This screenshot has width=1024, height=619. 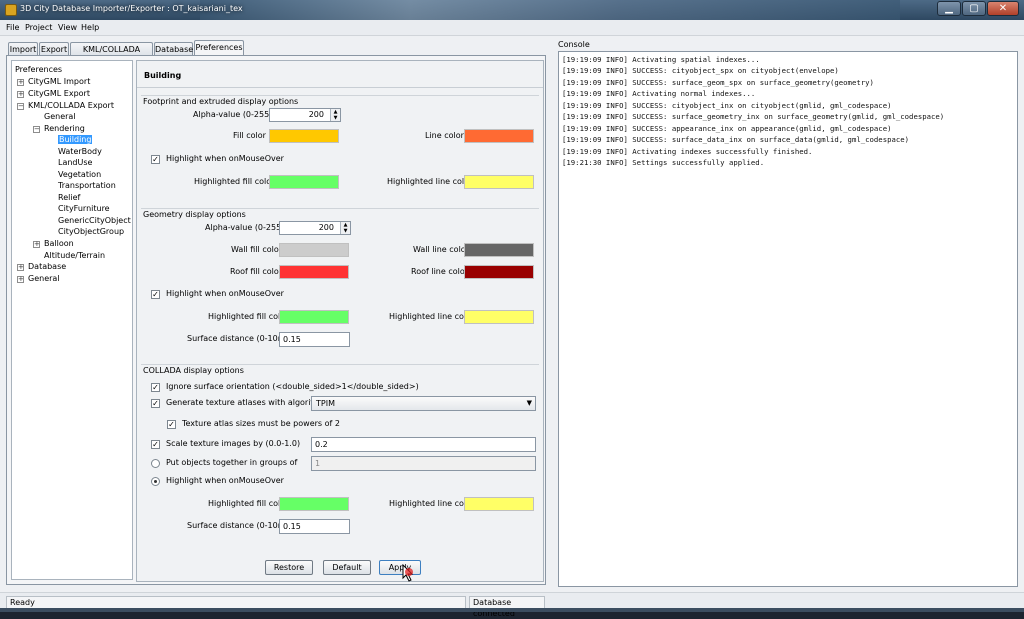 I want to click on hl-line-label: Highlighted line color, so click(x=432, y=316).